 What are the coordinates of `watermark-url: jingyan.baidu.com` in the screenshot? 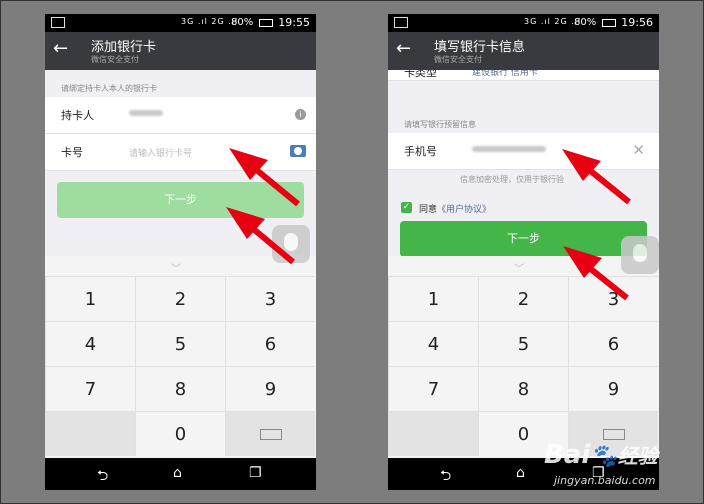 It's located at (605, 480).